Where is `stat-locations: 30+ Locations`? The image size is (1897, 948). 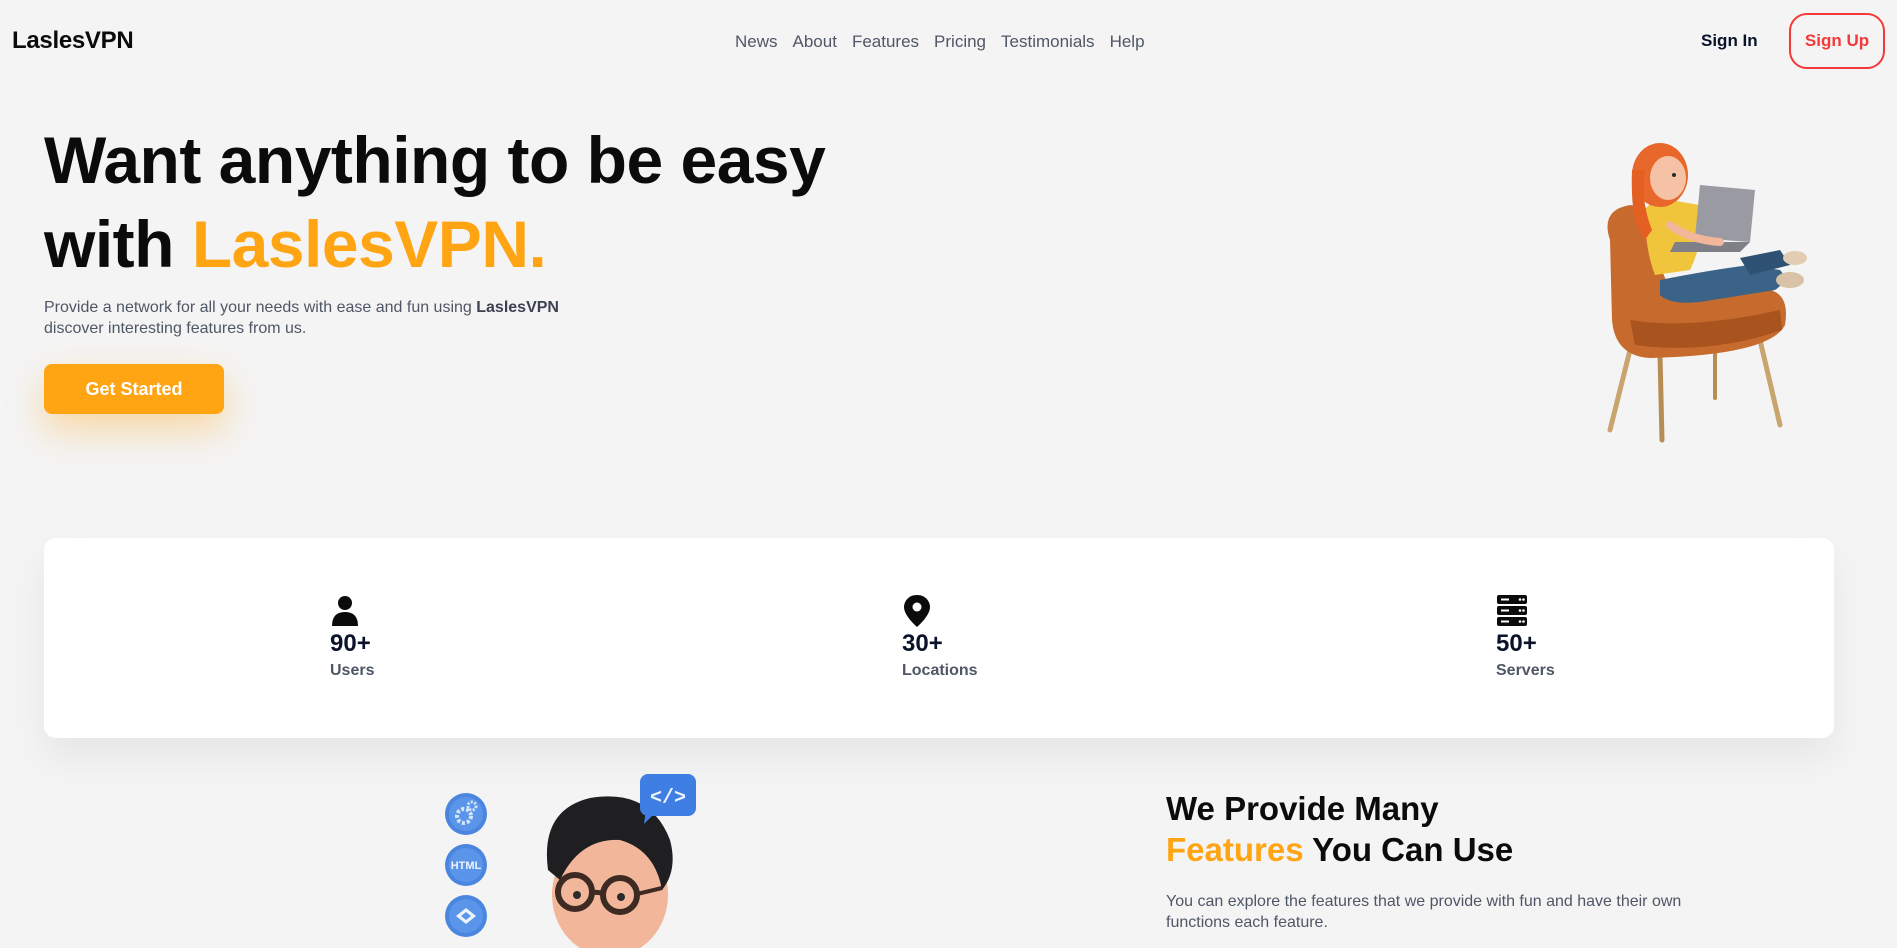
stat-locations: 30+ Locations is located at coordinates (940, 637).